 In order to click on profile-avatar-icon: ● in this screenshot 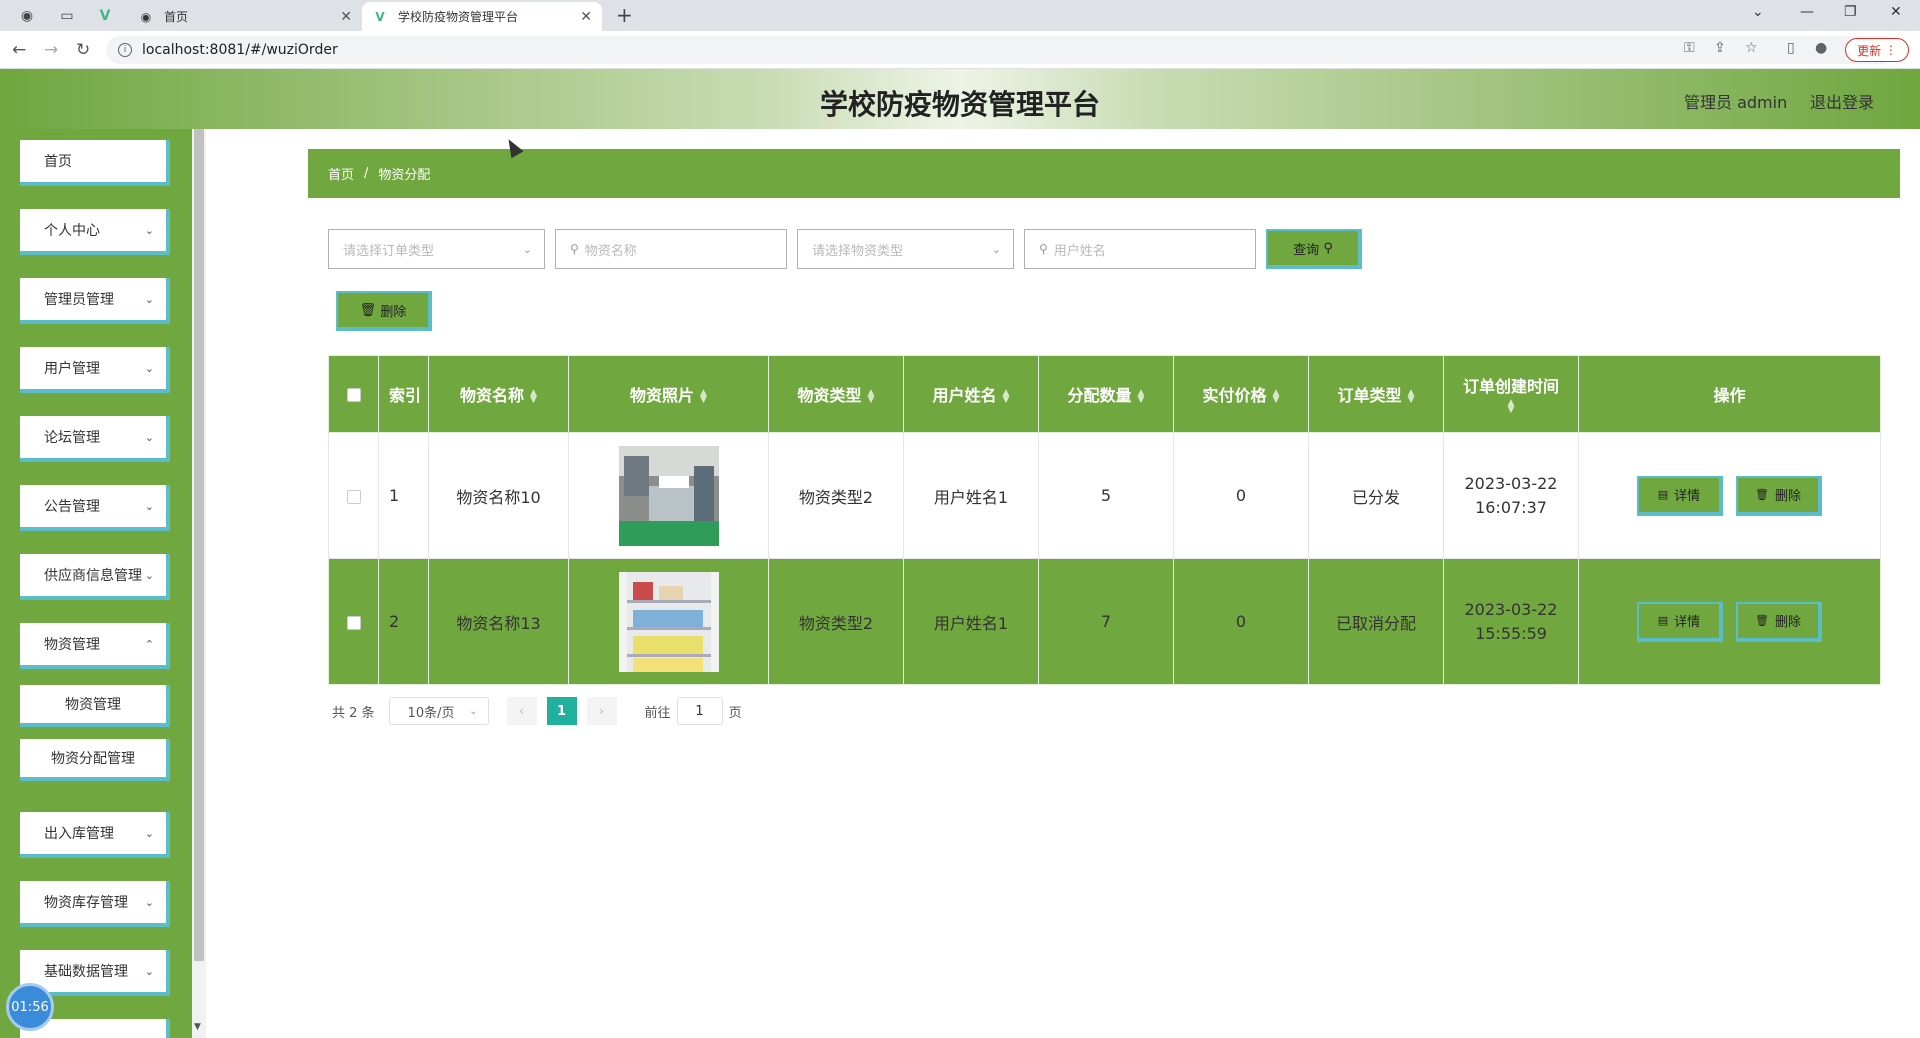, I will do `click(1821, 48)`.